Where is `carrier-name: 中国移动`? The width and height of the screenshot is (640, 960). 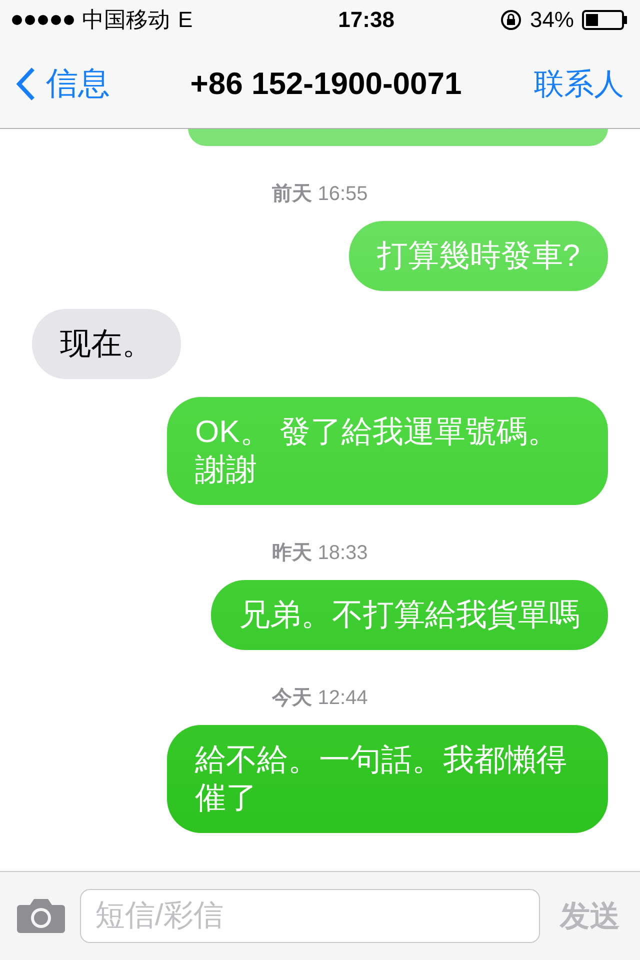
carrier-name: 中国移动 is located at coordinates (126, 20).